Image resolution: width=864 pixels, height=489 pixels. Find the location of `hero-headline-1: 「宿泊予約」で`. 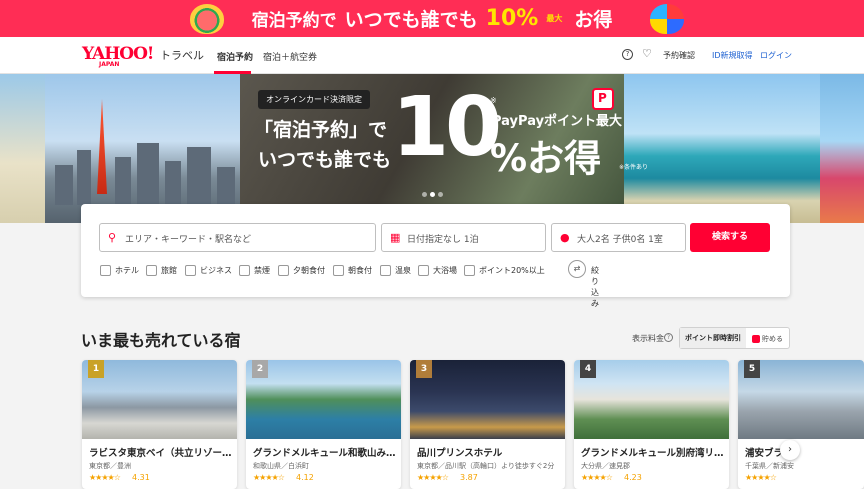

hero-headline-1: 「宿泊予約」で is located at coordinates (321, 130).